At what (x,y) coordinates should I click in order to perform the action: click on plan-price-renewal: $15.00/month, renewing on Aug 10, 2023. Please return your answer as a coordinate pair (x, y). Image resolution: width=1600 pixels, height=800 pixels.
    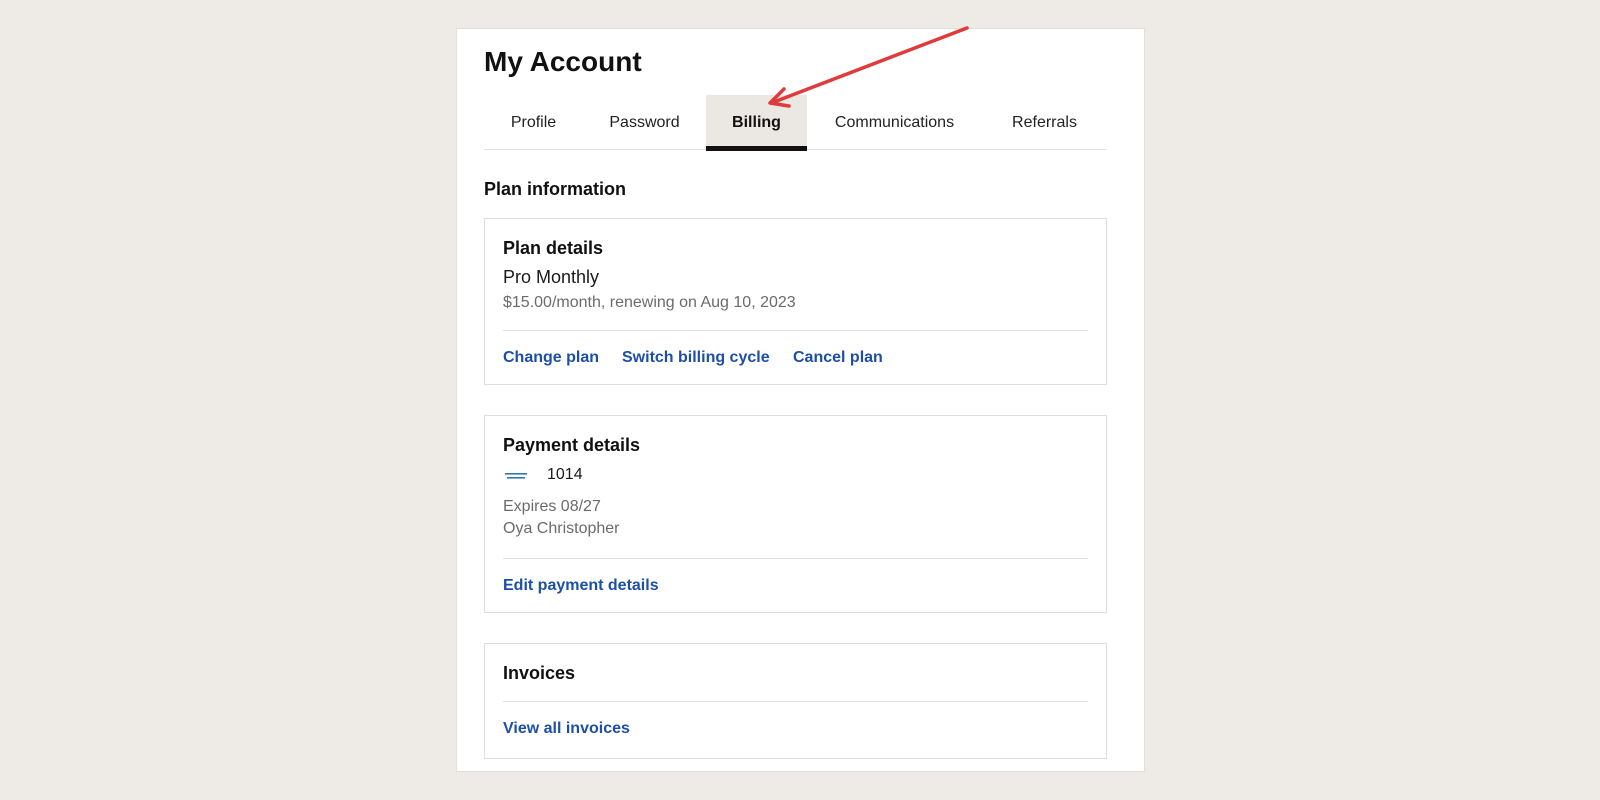
    Looking at the image, I should click on (649, 302).